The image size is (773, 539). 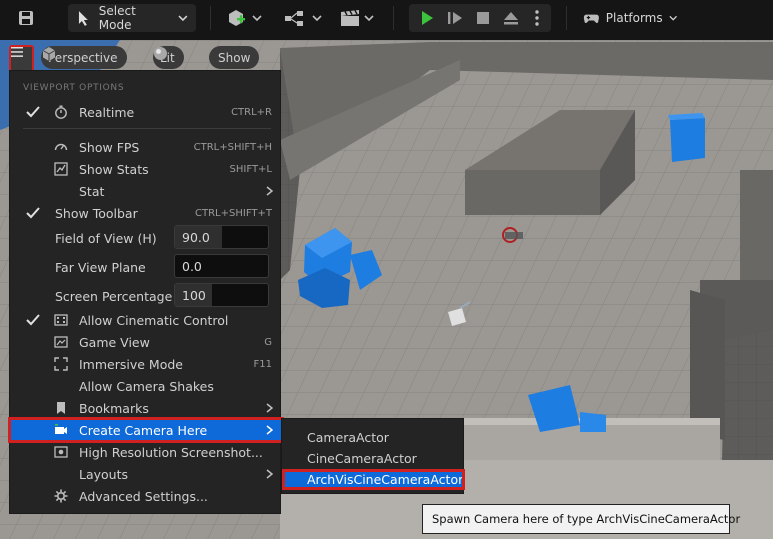 What do you see at coordinates (21, 58) in the screenshot?
I see `viewport-options-menu-button` at bounding box center [21, 58].